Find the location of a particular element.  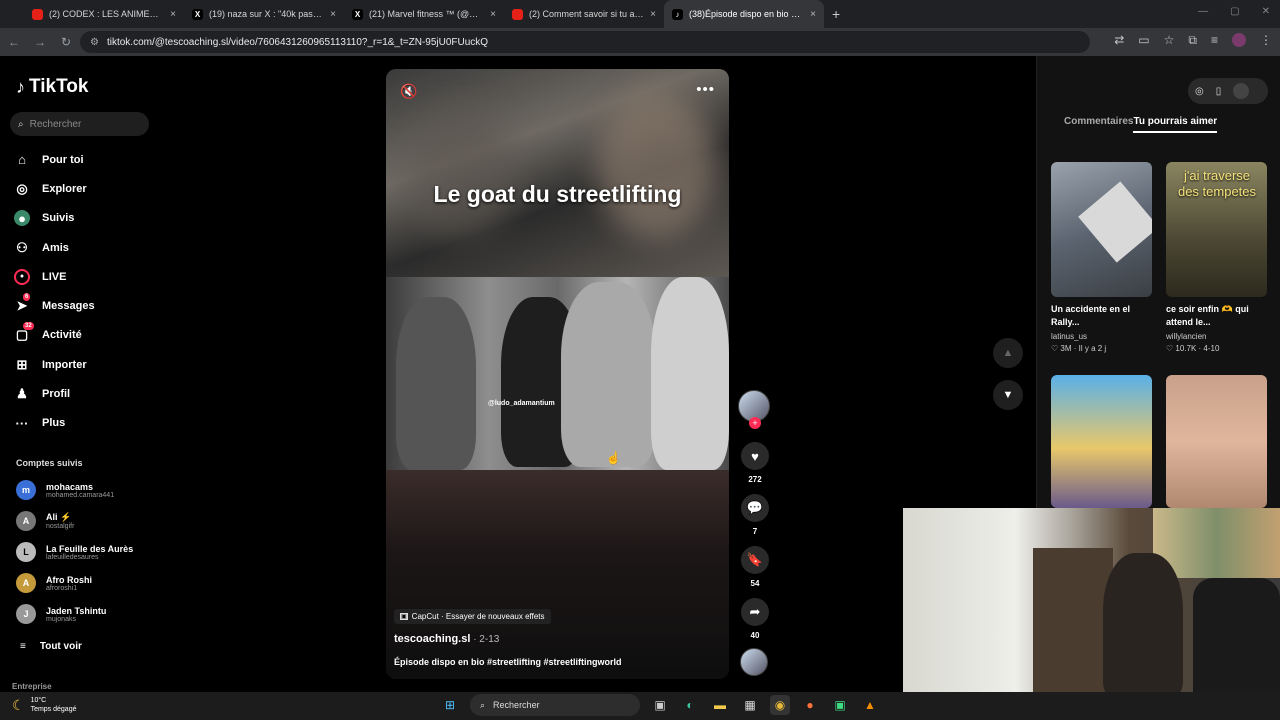

tab-suggested: Tu pourrais aimer is located at coordinates (1175, 124).